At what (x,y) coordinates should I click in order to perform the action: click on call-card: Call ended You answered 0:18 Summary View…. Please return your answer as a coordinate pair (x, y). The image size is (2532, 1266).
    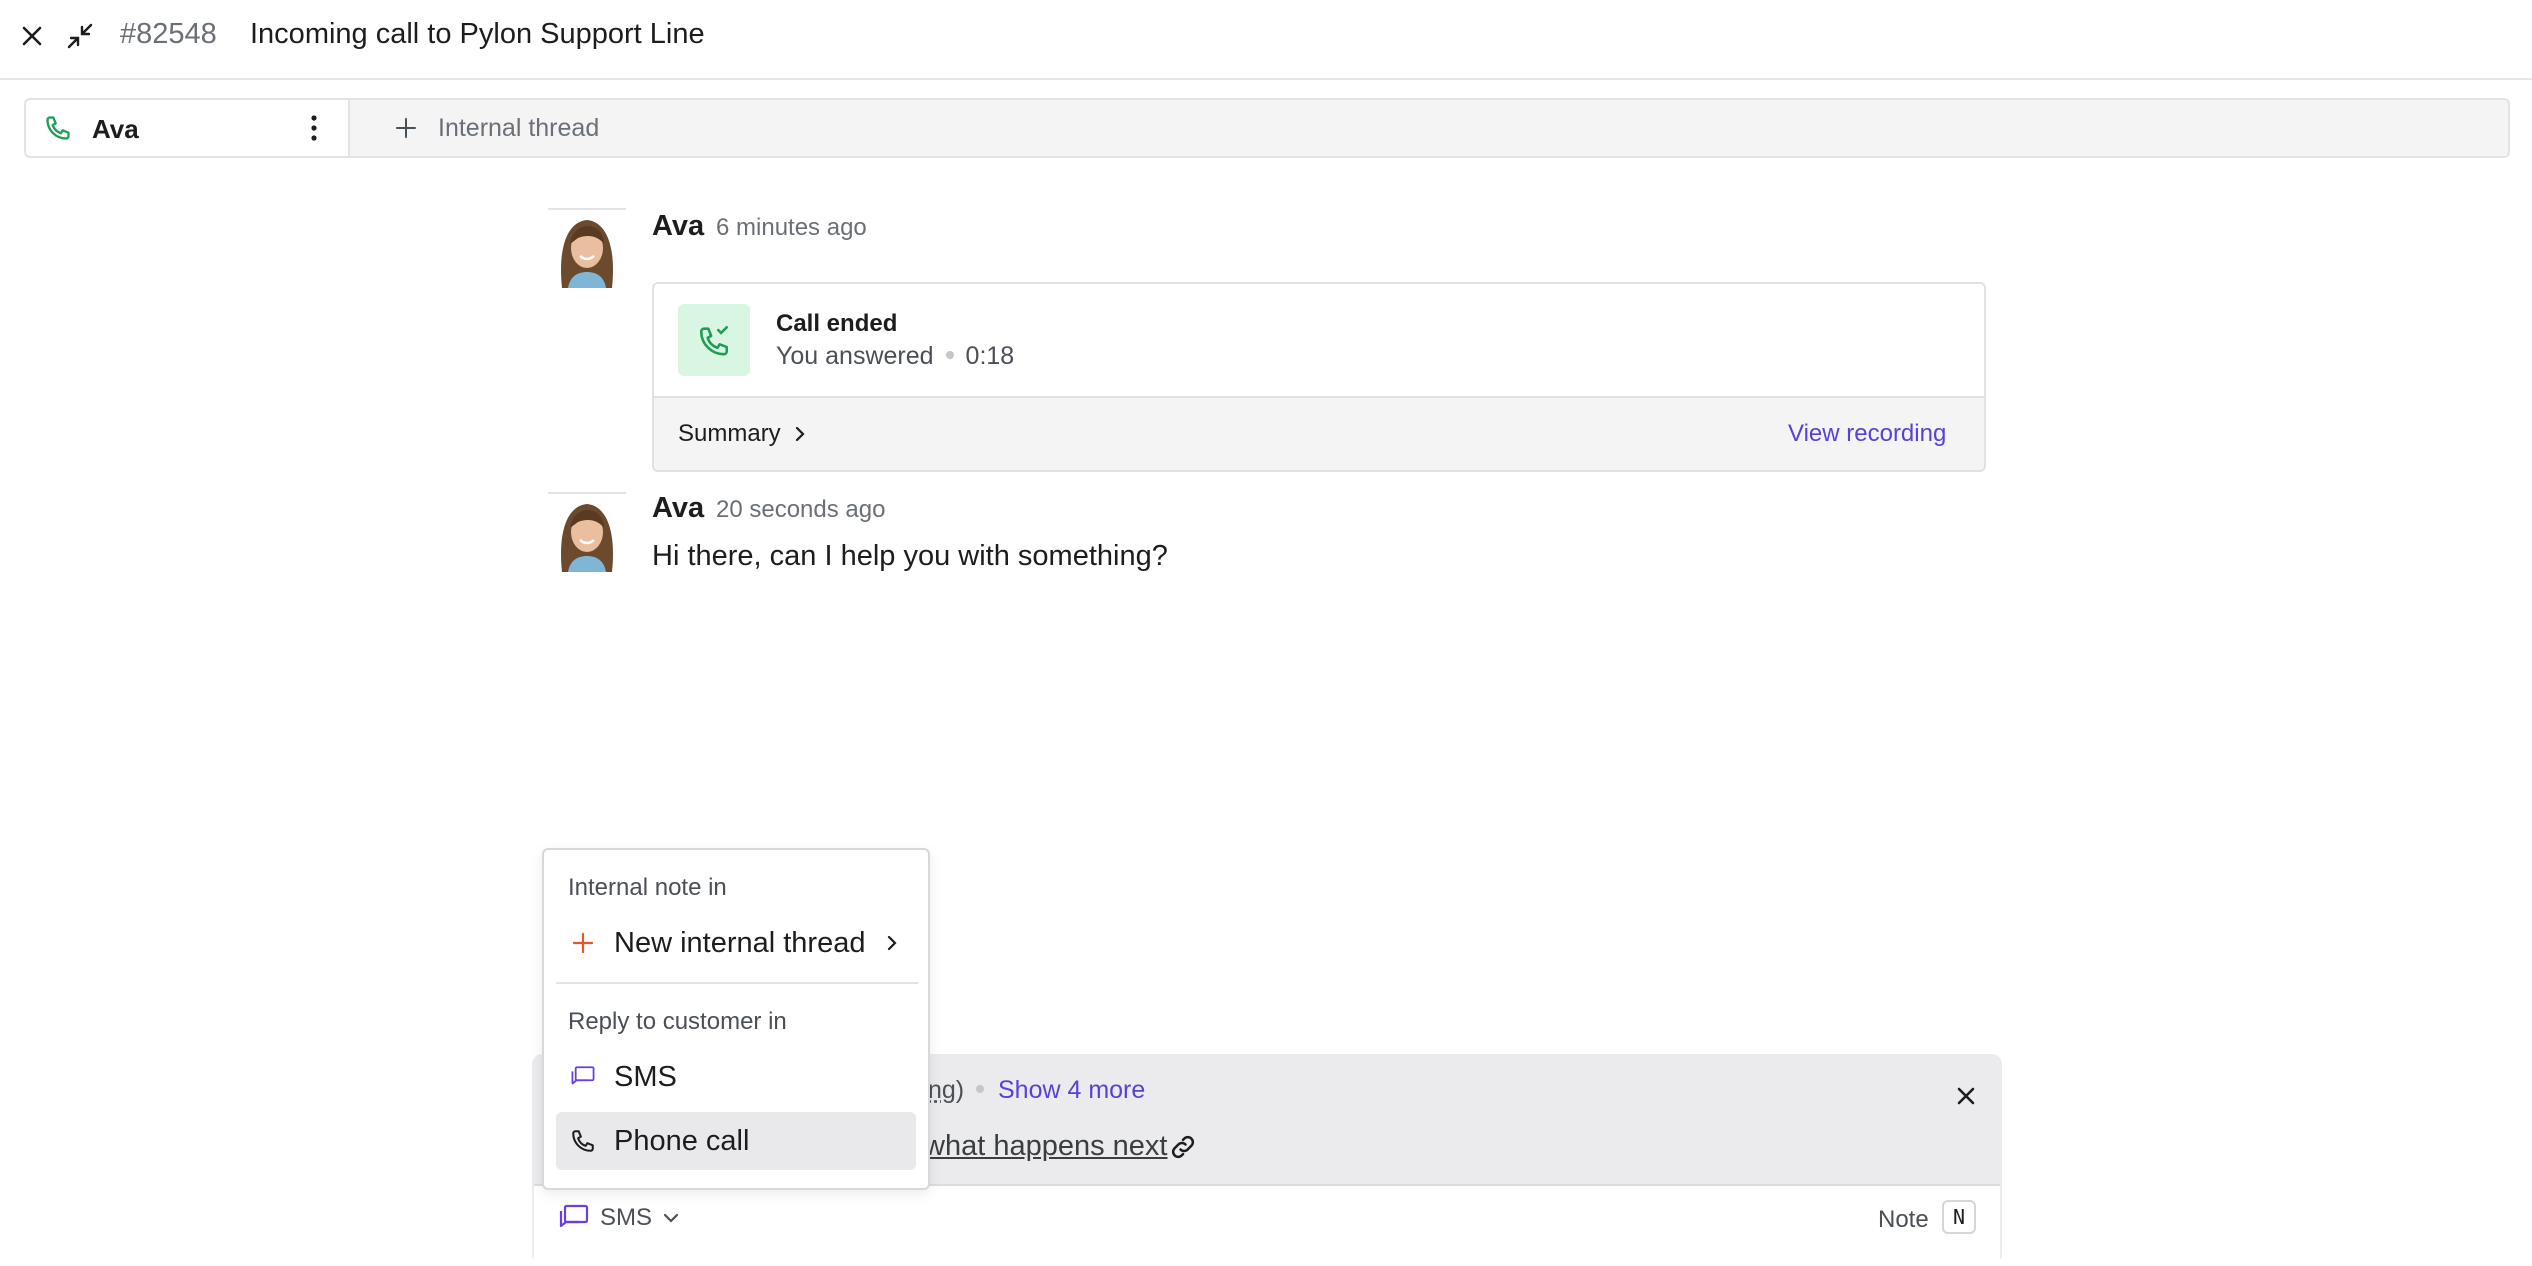
    Looking at the image, I should click on (1319, 377).